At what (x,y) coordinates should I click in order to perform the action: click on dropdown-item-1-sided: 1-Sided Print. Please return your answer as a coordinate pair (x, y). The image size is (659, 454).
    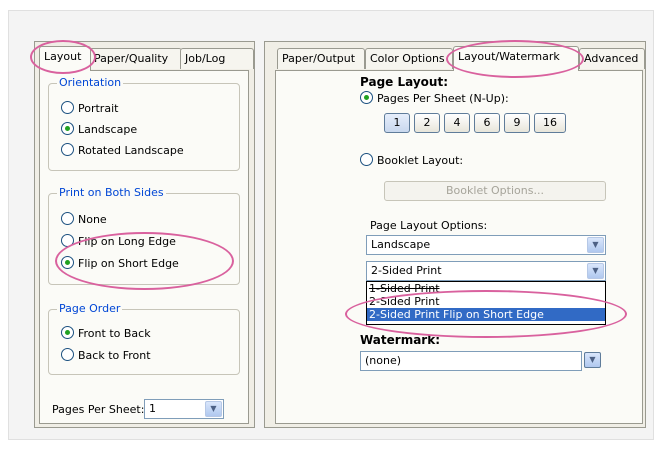
    Looking at the image, I should click on (486, 288).